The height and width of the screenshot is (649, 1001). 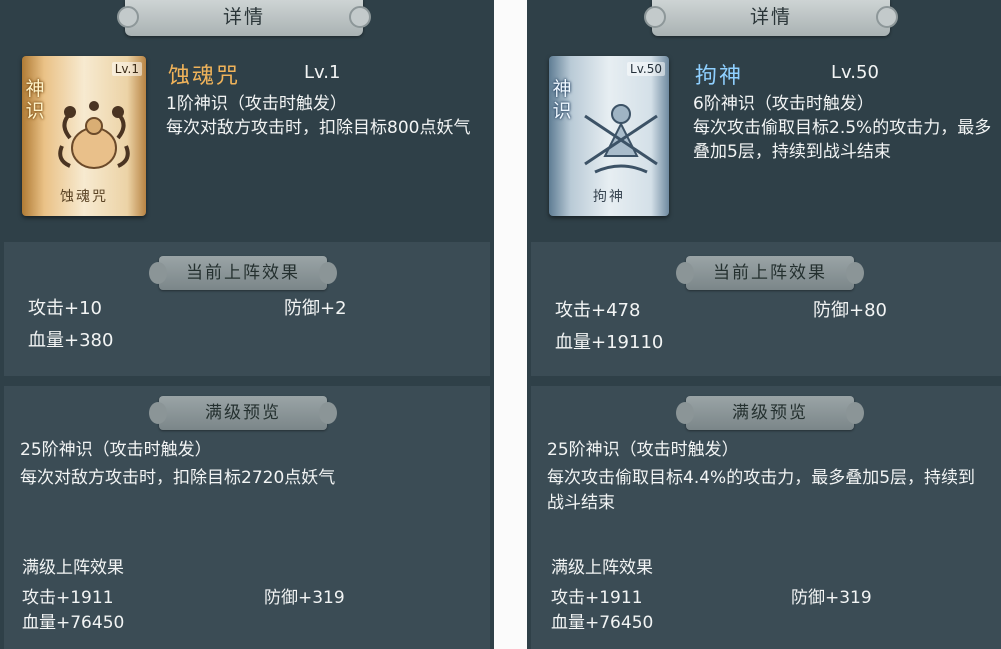 What do you see at coordinates (842, 140) in the screenshot?
I see `skill-effect: 每次攻击偷取目标2.5%的攻击力，最多叠加5层，持续到战斗结束` at bounding box center [842, 140].